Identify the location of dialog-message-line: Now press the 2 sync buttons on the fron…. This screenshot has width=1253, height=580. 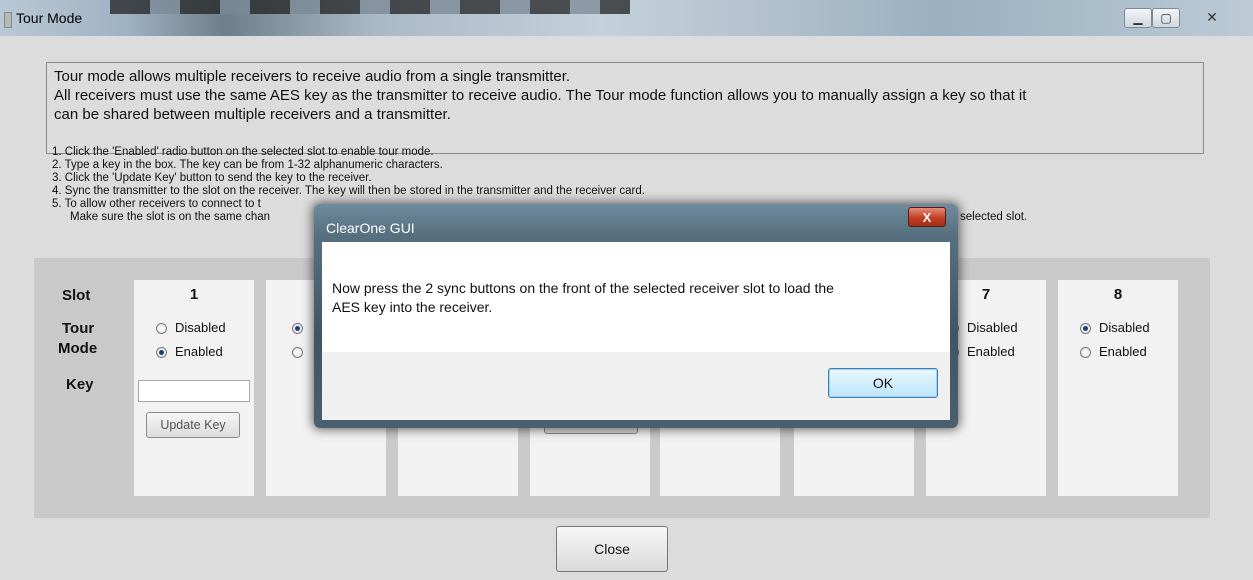
(583, 288).